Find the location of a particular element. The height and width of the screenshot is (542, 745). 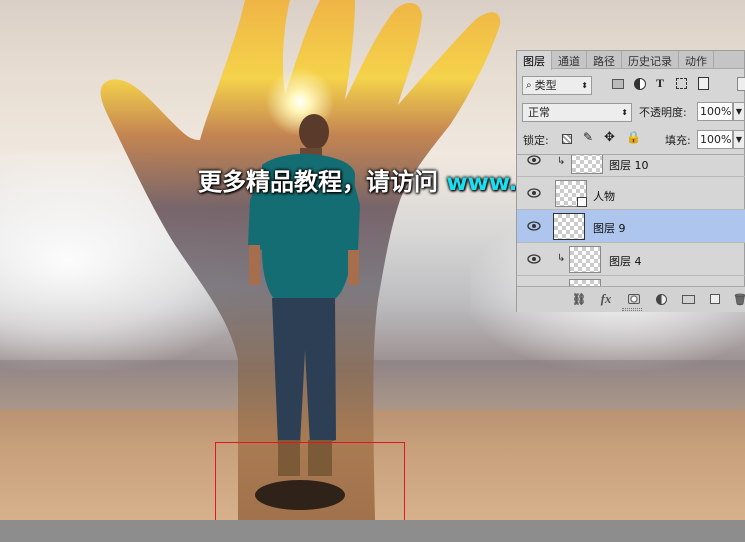

blend-row: 正常 ⬍ 不透明度: 100% ▼ is located at coordinates (631, 112).